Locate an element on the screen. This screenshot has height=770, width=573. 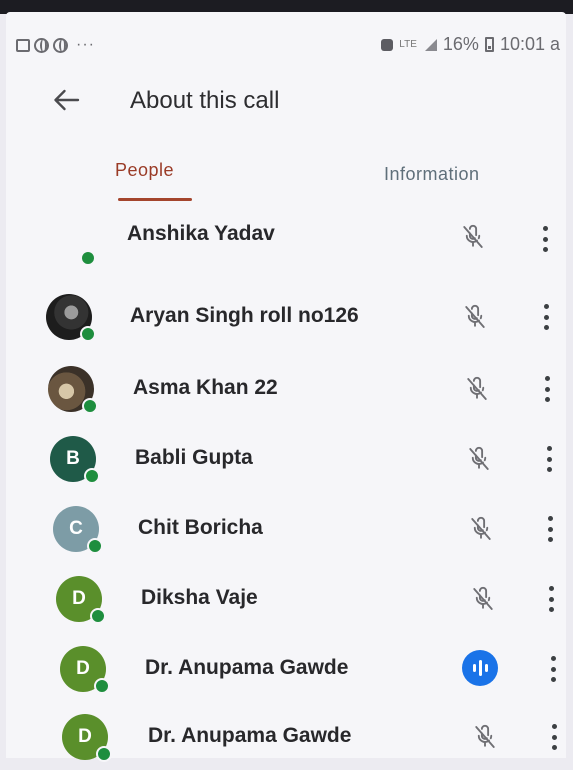
participant-row: Aryan Singh roll no126 is located at coordinates (286, 315).